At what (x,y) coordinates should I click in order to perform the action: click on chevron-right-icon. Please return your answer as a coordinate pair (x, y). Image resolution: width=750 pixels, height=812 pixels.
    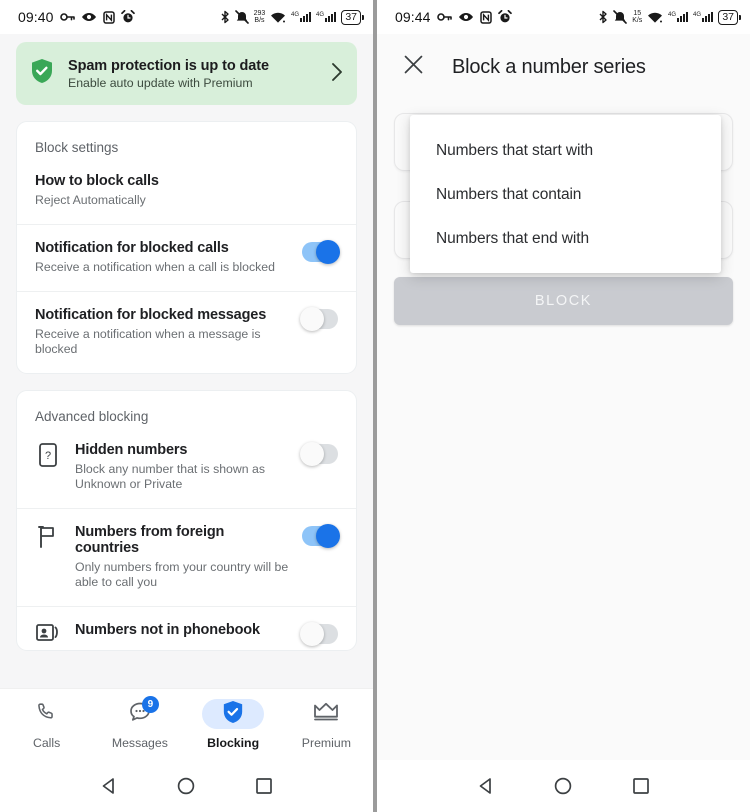
    Looking at the image, I should click on (337, 74).